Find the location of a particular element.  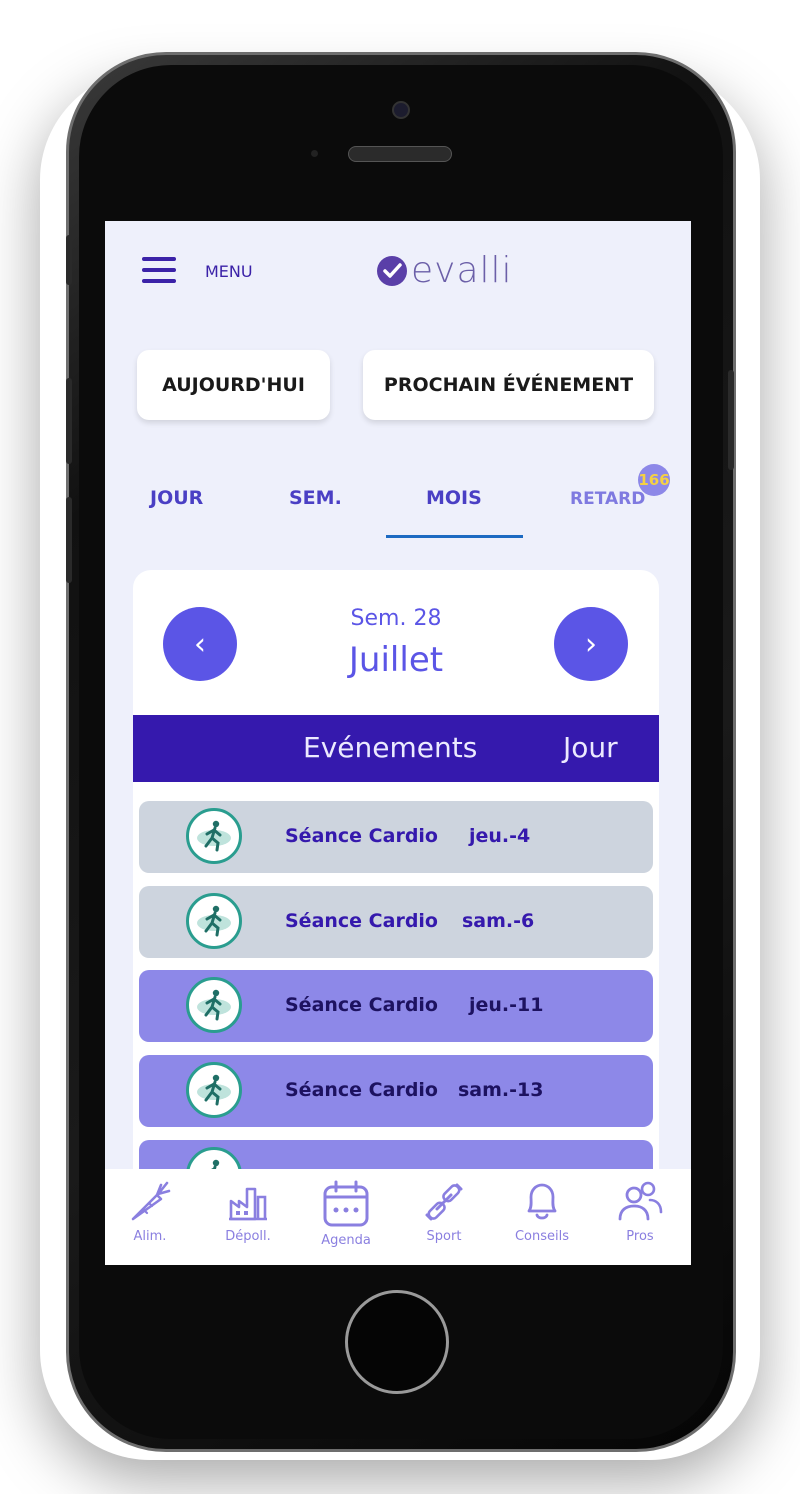

event-row: Séance Cardio jeu.-4 is located at coordinates (396, 837).